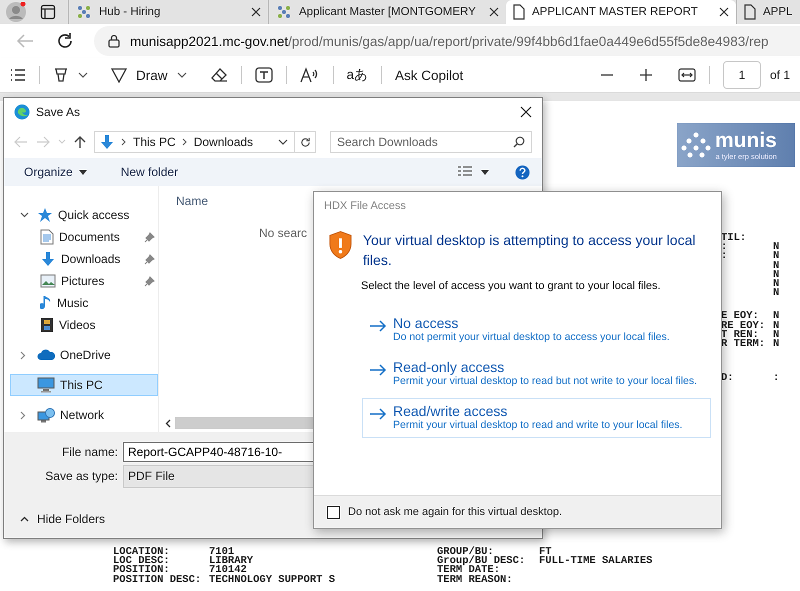 This screenshot has height=591, width=800. What do you see at coordinates (168, 423) in the screenshot?
I see `chevron-left-icon` at bounding box center [168, 423].